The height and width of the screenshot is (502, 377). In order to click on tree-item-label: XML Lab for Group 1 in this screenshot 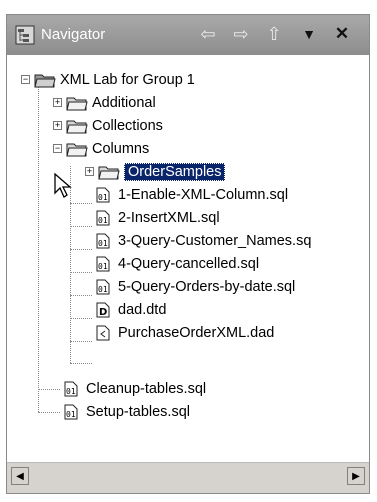, I will do `click(127, 80)`.